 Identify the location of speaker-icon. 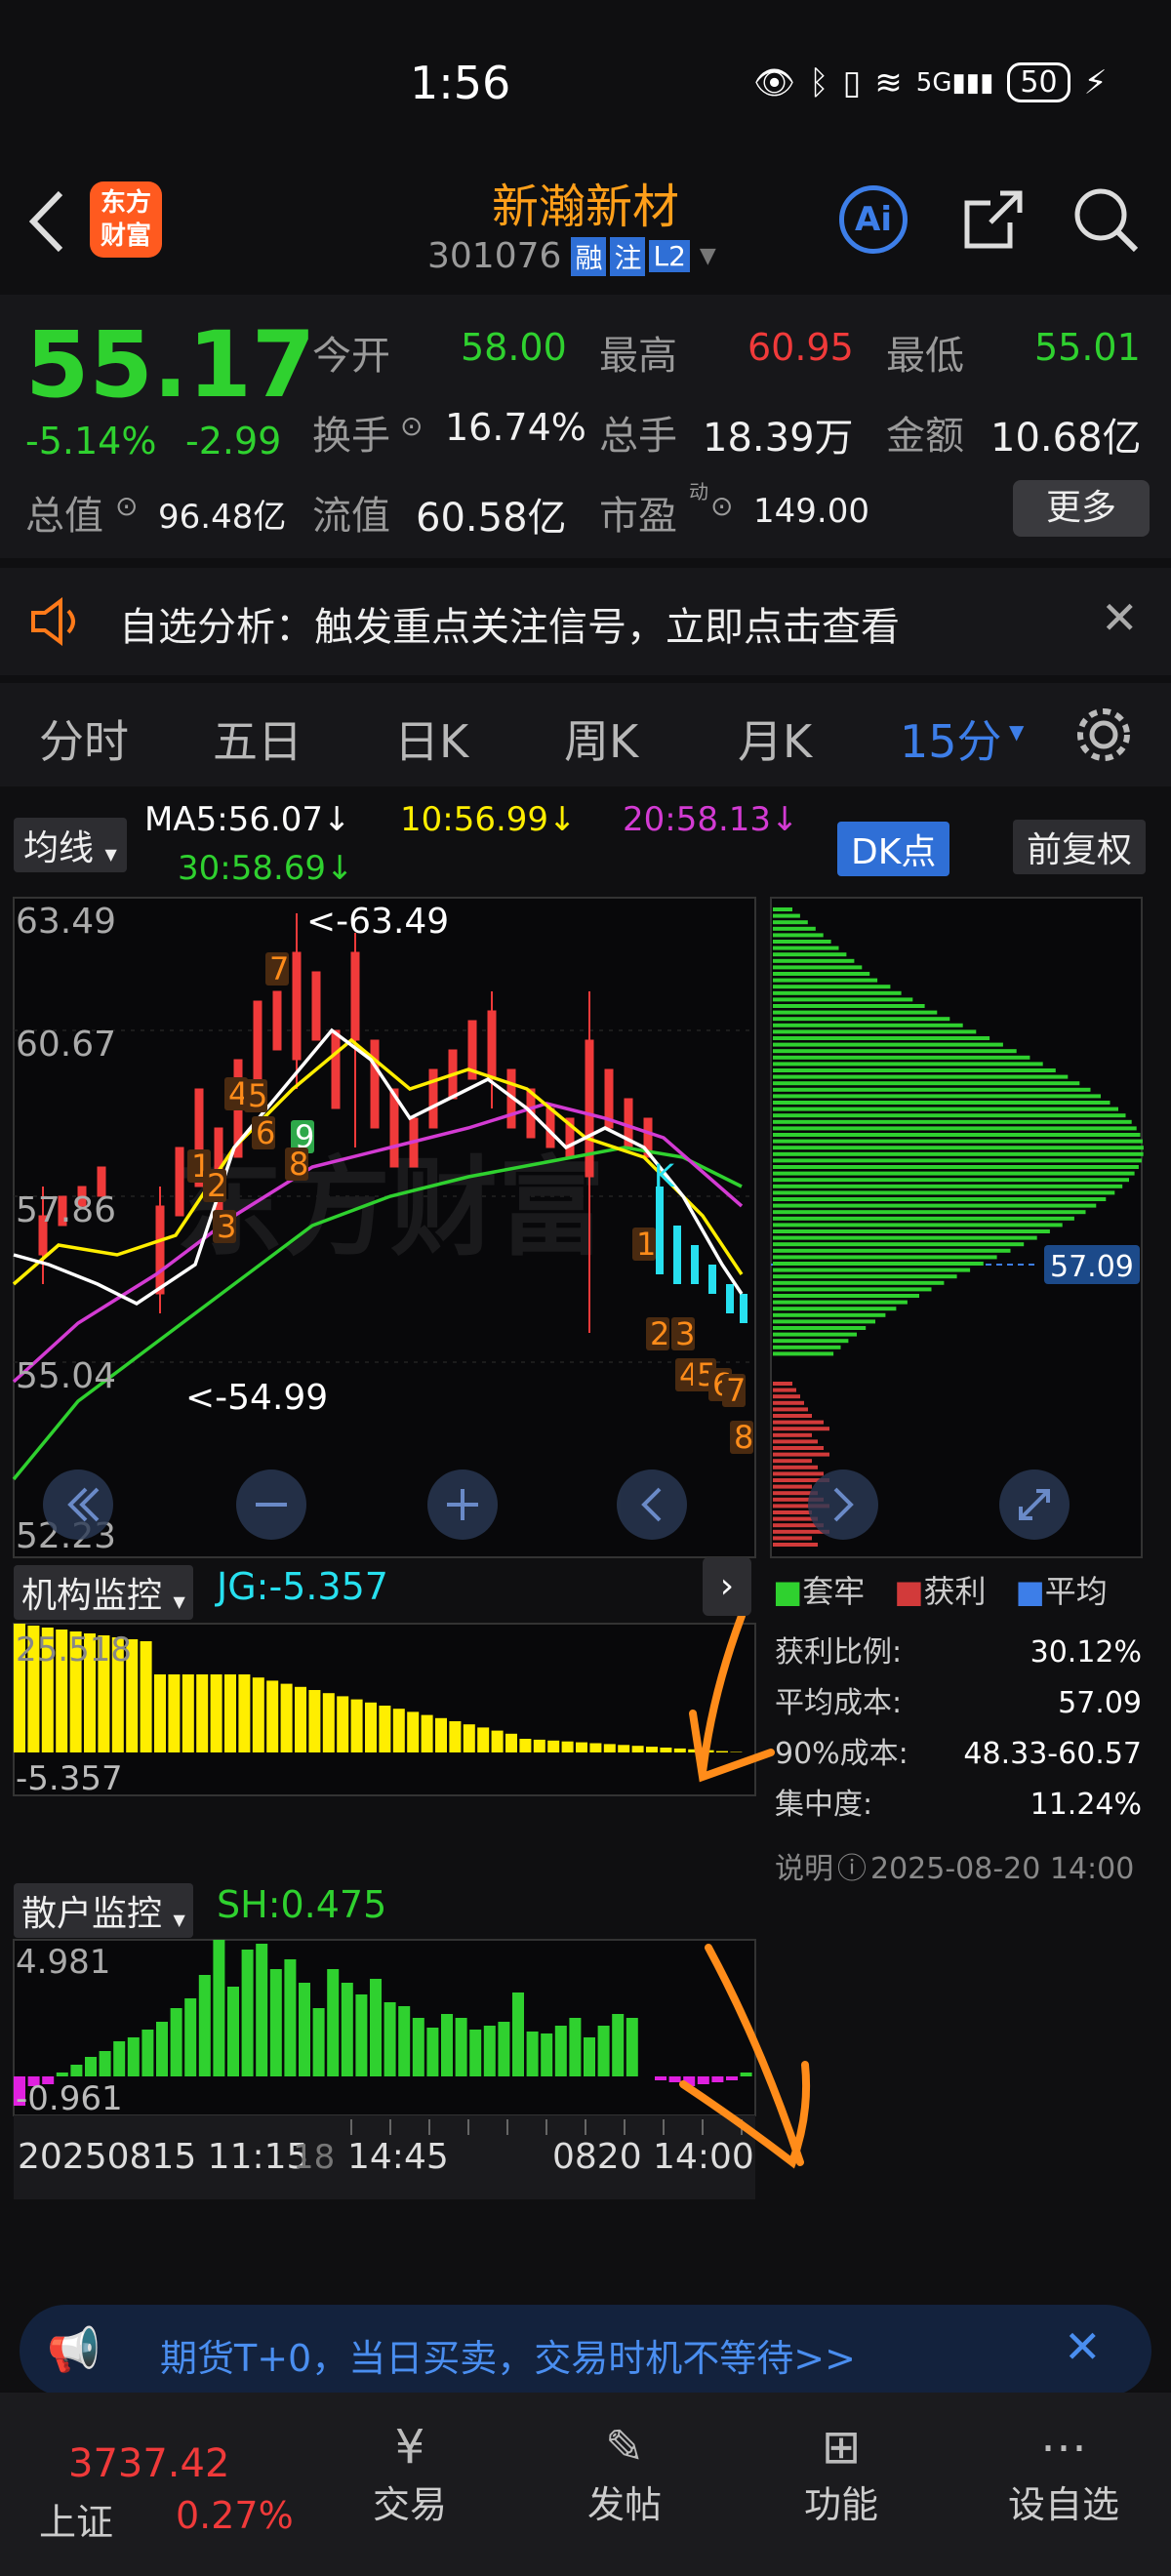
(53, 621).